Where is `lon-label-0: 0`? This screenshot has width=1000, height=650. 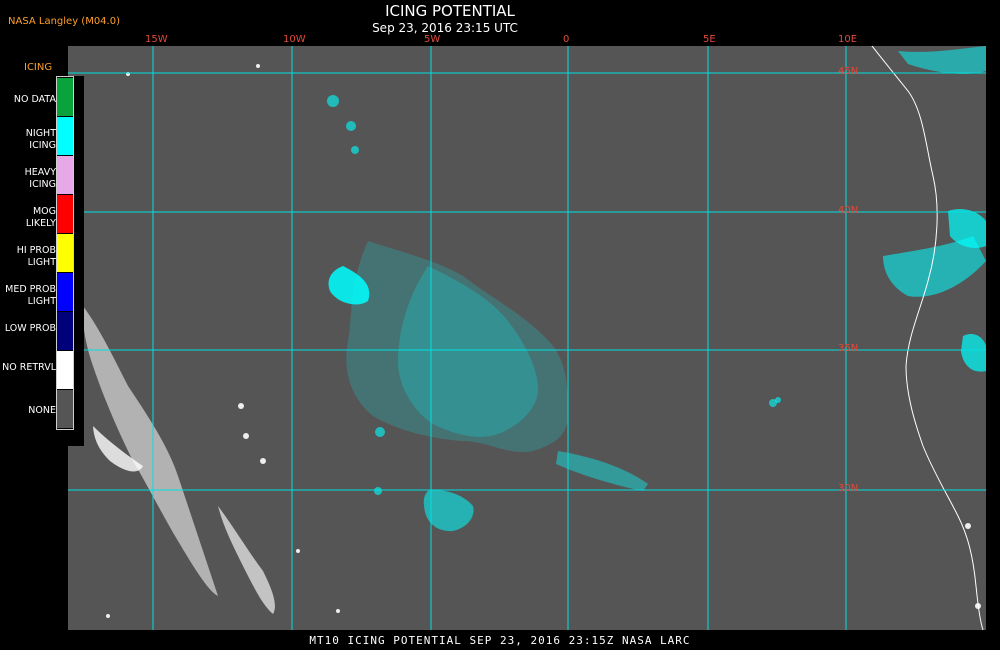
lon-label-0: 0 is located at coordinates (566, 39).